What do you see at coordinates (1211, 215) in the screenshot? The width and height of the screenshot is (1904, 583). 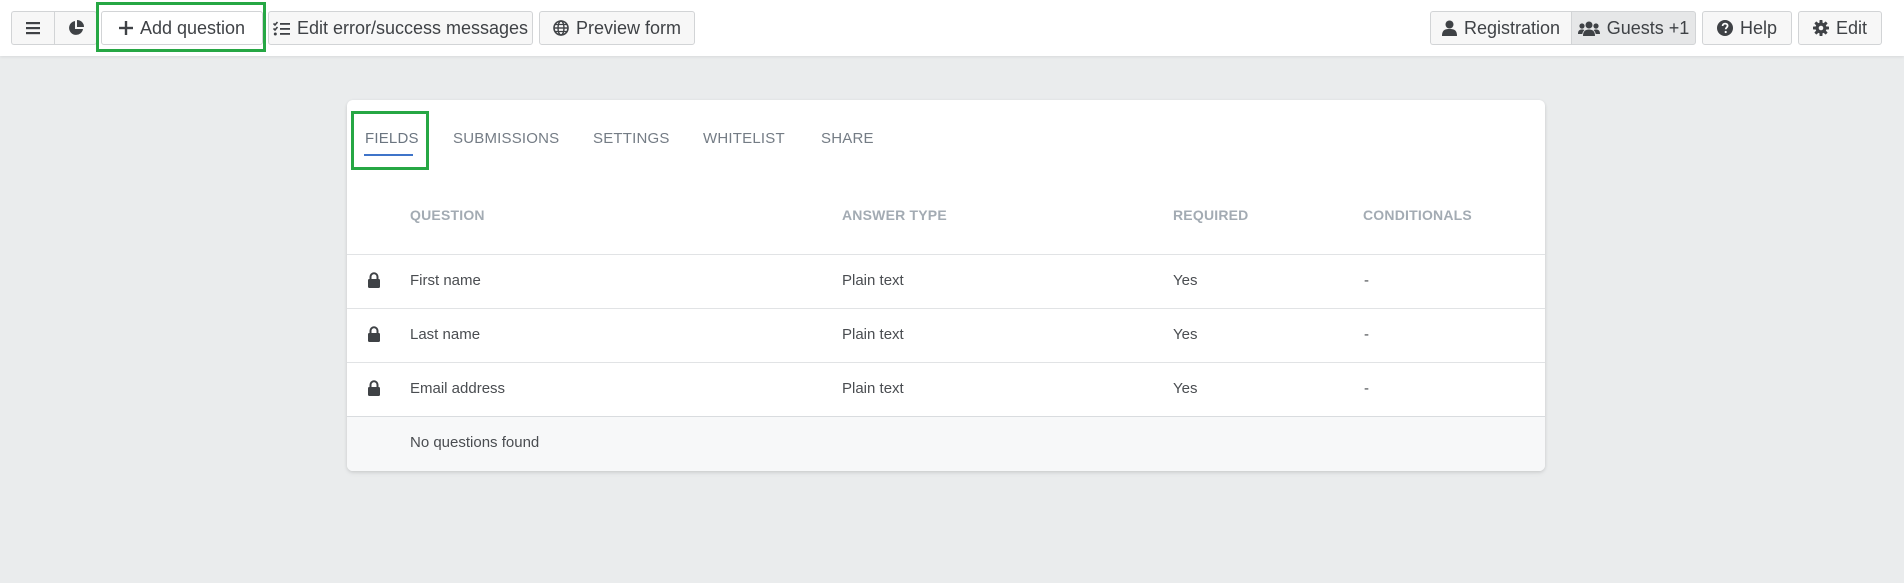 I see `column-header-required: REQUIRED` at bounding box center [1211, 215].